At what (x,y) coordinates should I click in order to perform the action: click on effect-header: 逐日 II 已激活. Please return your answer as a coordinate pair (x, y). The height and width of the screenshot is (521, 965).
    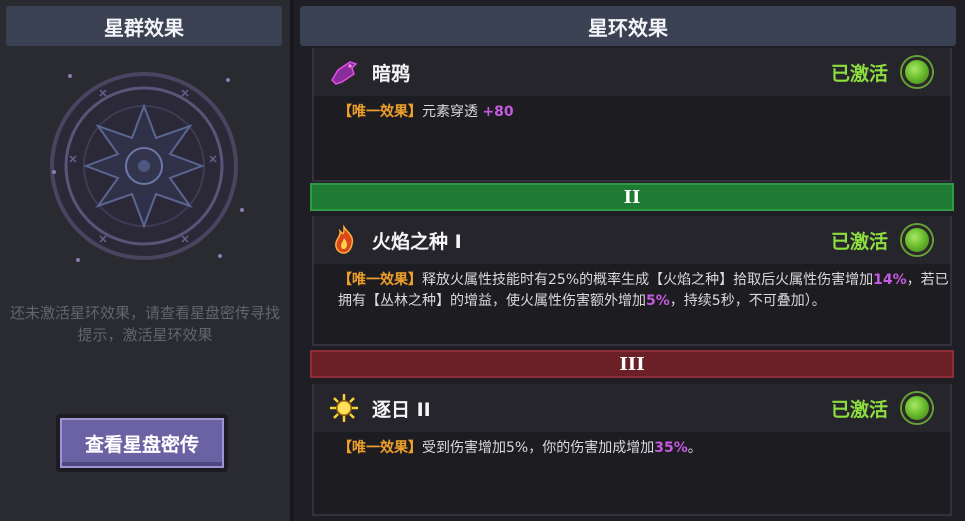
    Looking at the image, I should click on (632, 408).